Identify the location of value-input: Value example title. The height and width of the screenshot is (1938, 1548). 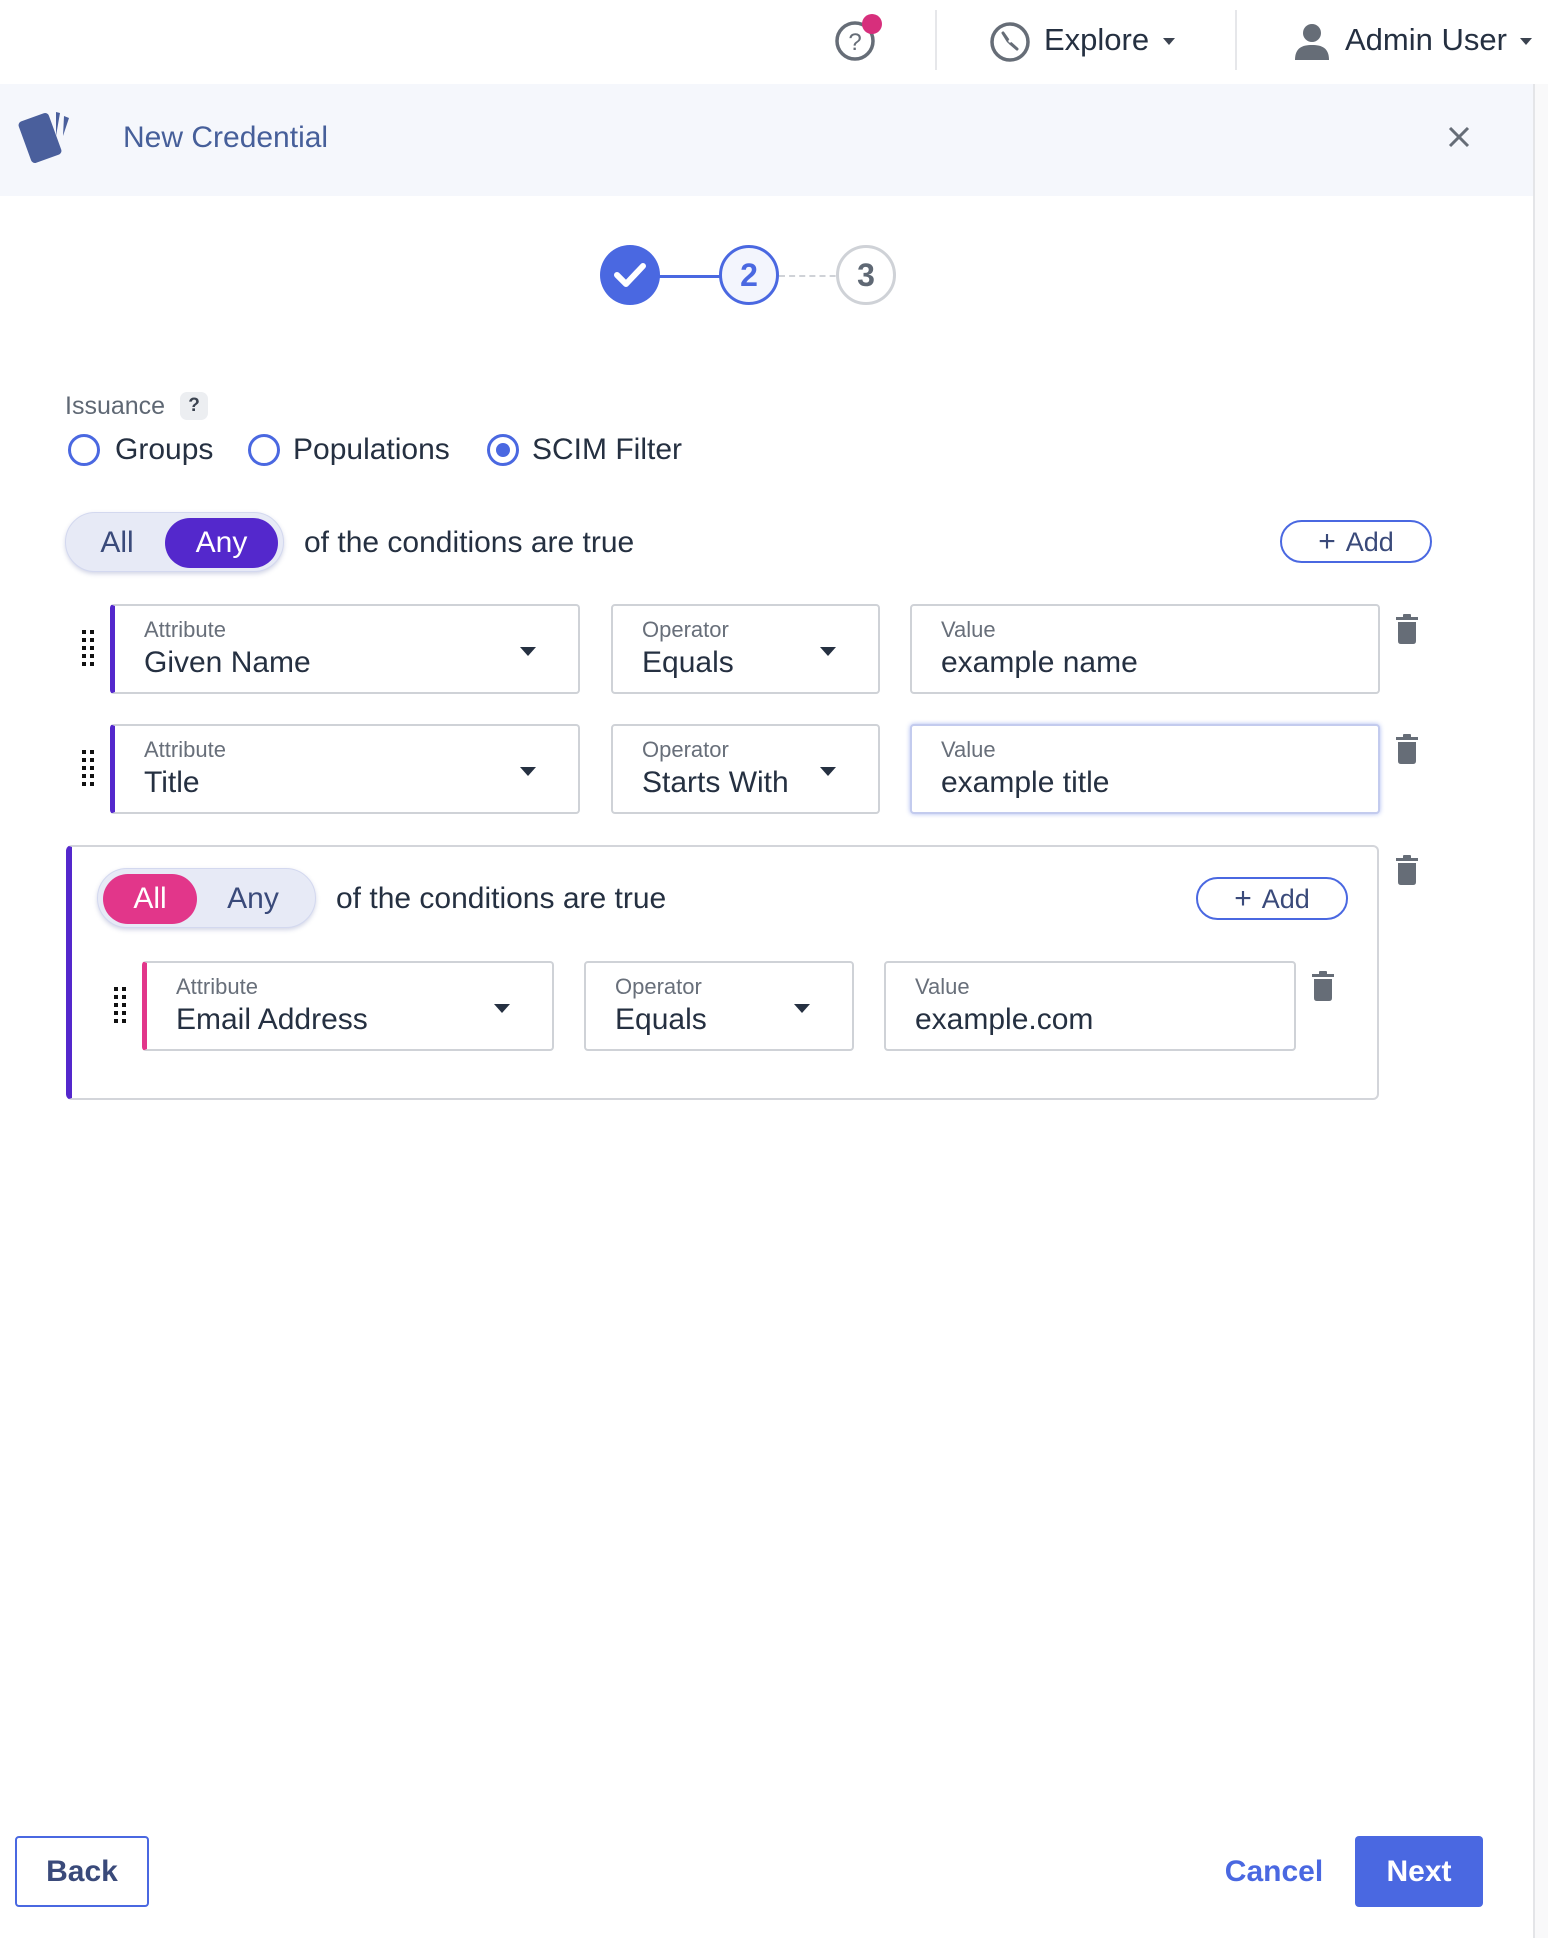
(1145, 769).